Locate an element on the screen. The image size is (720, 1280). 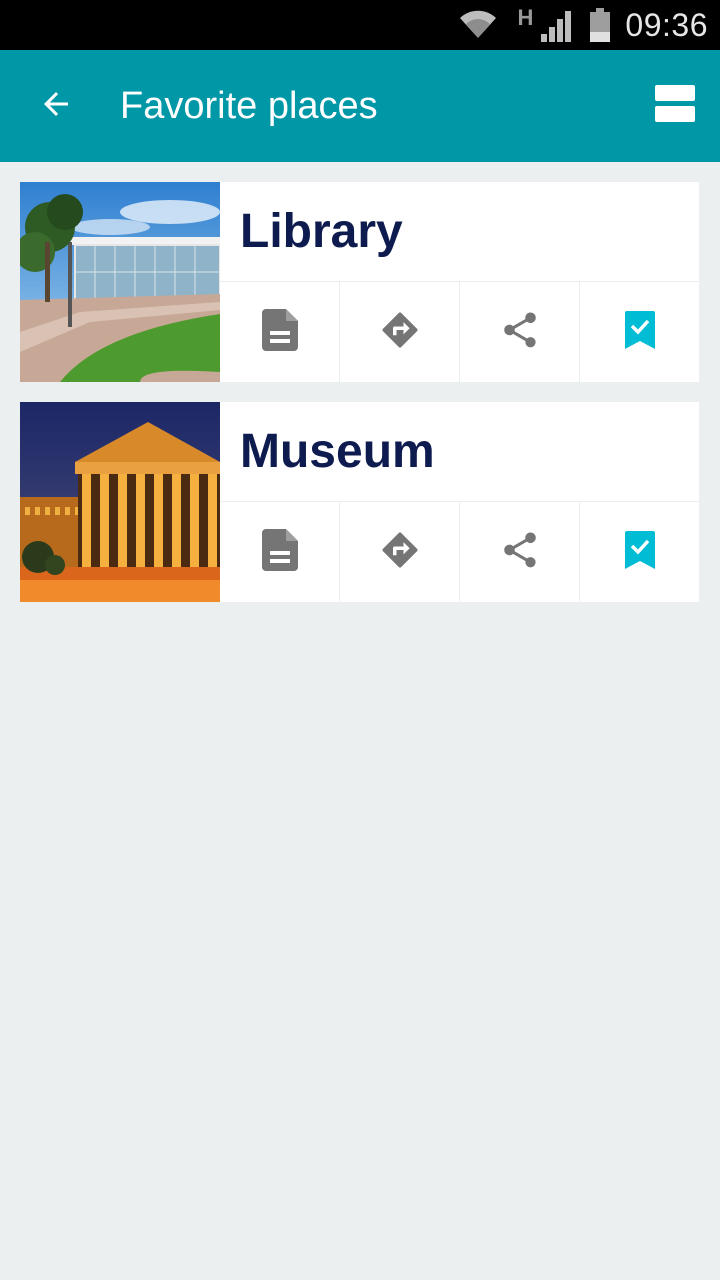
view-stream-icon is located at coordinates (675, 106).